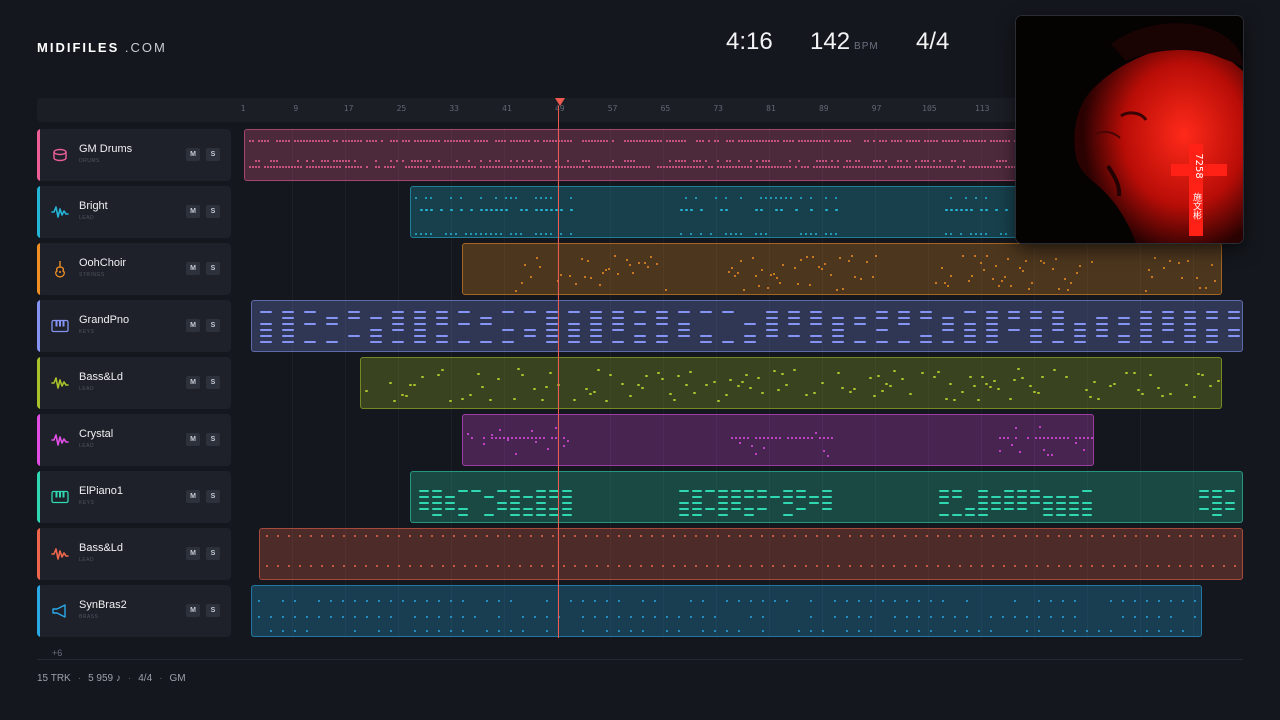 The width and height of the screenshot is (1280, 720). Describe the element at coordinates (134, 497) in the screenshot. I see `track-header: ElPiano1 KEYS M S` at that location.